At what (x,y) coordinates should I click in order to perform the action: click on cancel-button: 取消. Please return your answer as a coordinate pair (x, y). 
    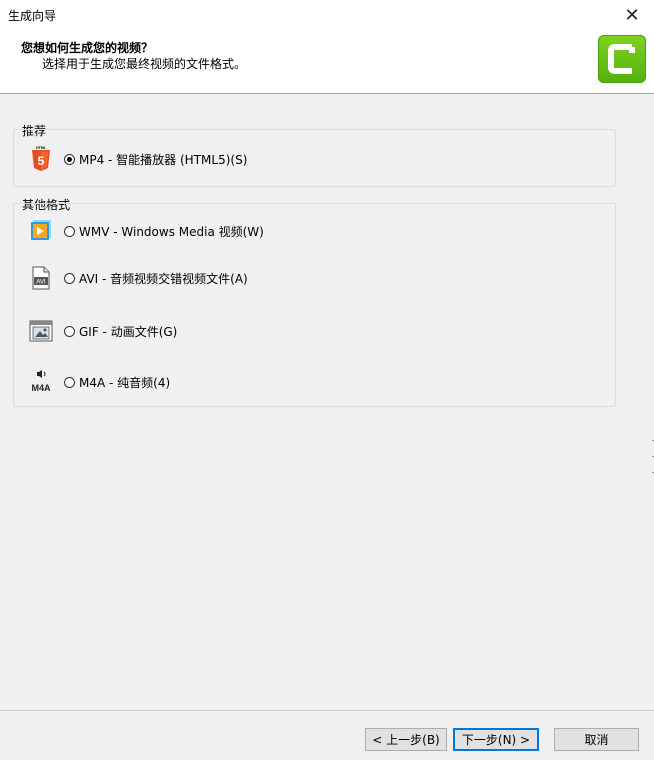
    Looking at the image, I should click on (596, 739).